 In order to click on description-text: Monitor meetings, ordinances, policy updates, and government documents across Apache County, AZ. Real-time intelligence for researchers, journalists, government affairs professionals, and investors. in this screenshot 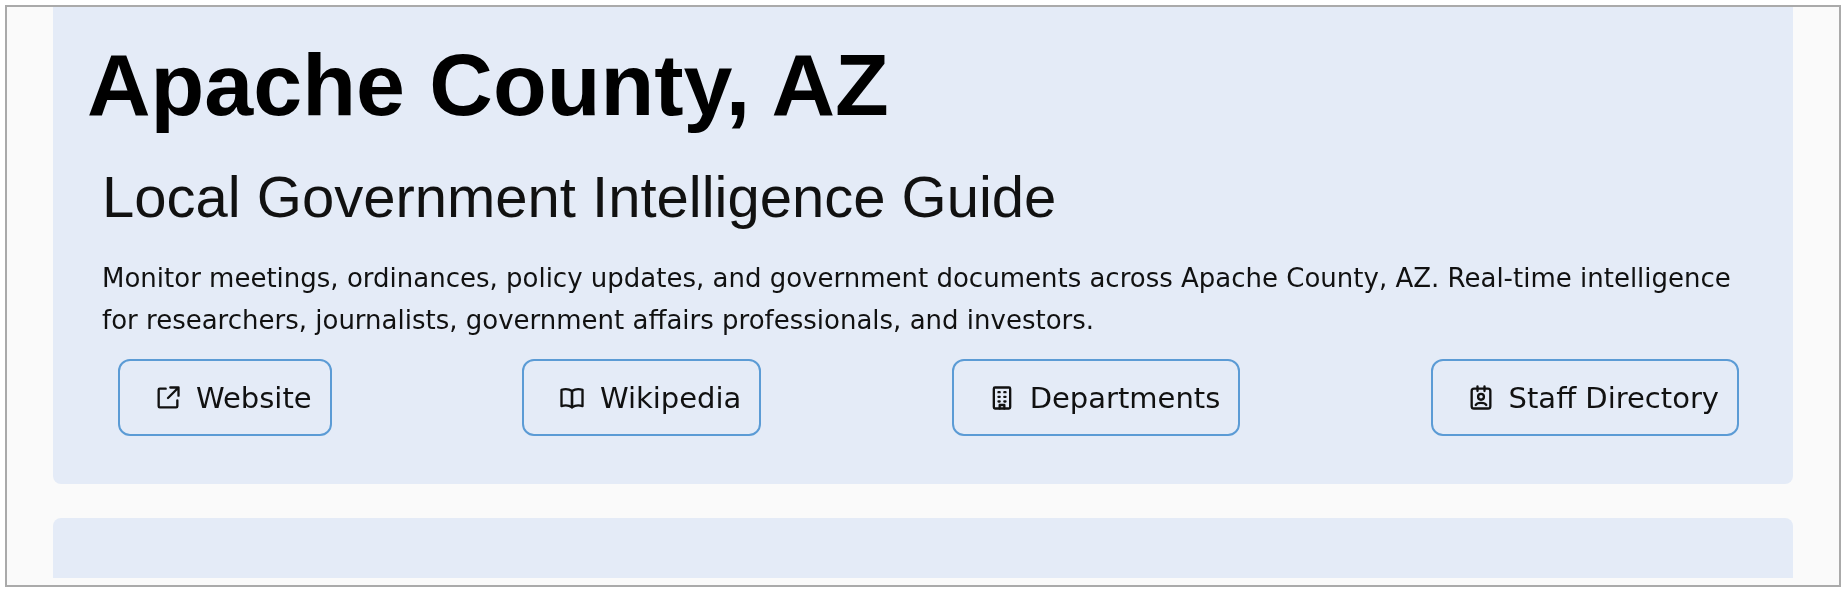, I will do `click(917, 300)`.